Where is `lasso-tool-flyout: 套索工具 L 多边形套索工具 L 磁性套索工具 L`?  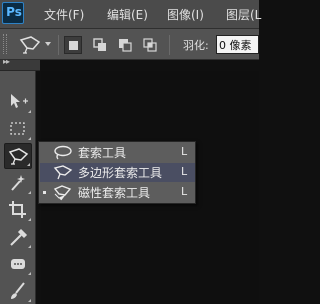
lasso-tool-flyout: 套索工具 L 多边形套索工具 L 磁性套索工具 L is located at coordinates (117, 172).